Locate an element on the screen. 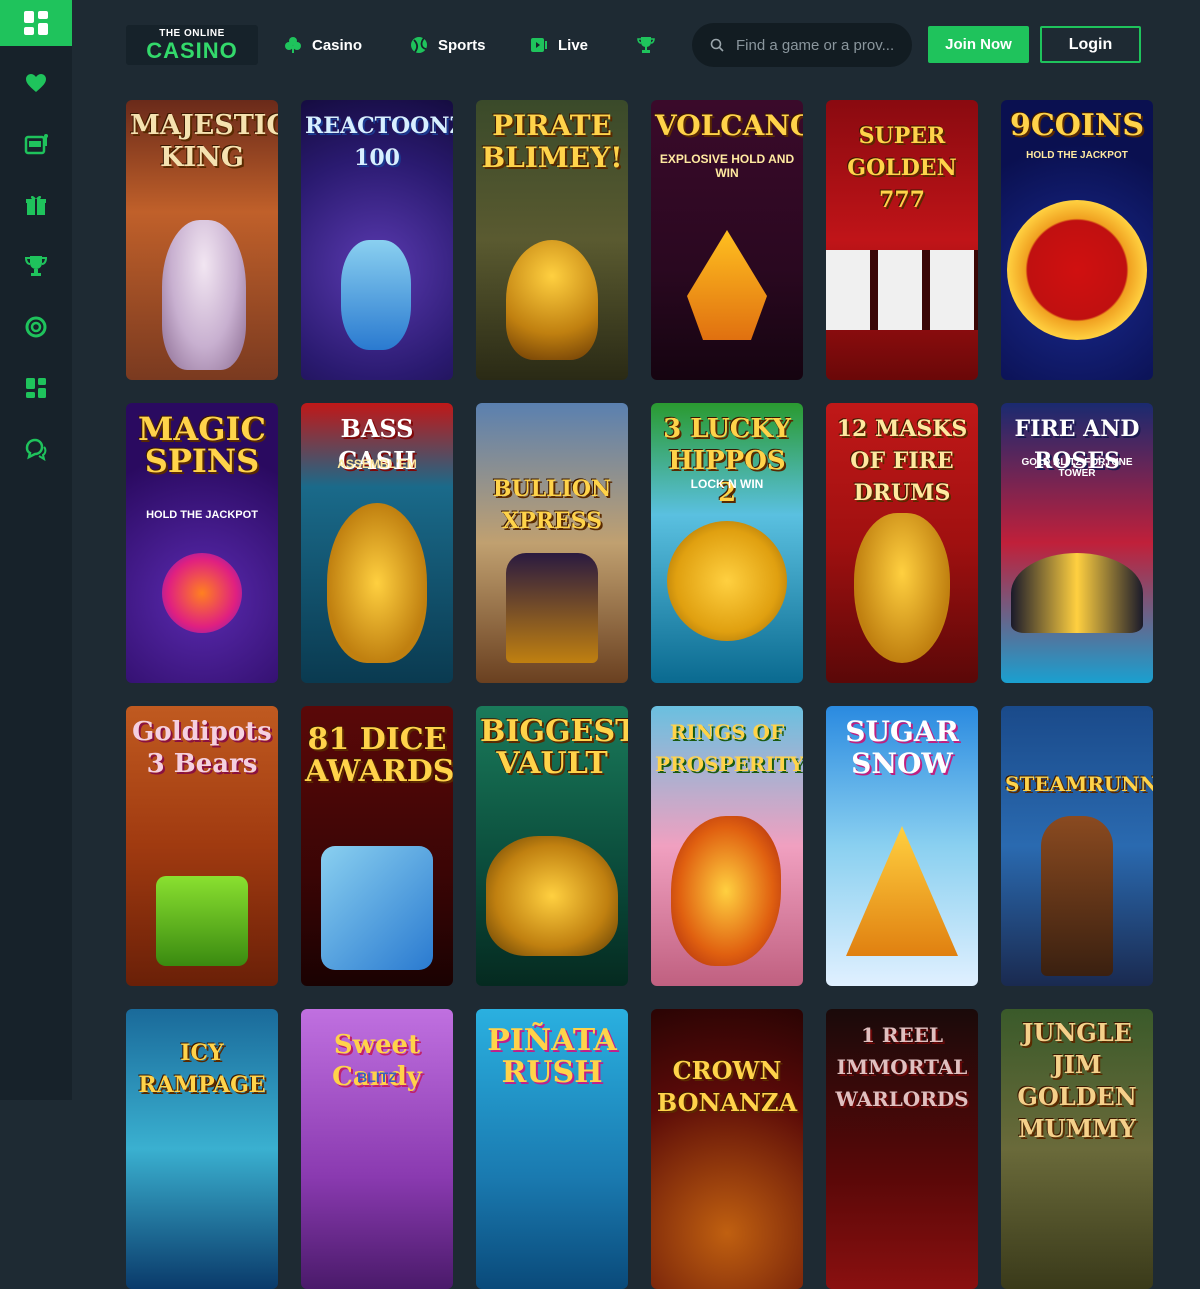 The height and width of the screenshot is (1289, 1200). game-tile: ICY RAMPAGE is located at coordinates (202, 1149).